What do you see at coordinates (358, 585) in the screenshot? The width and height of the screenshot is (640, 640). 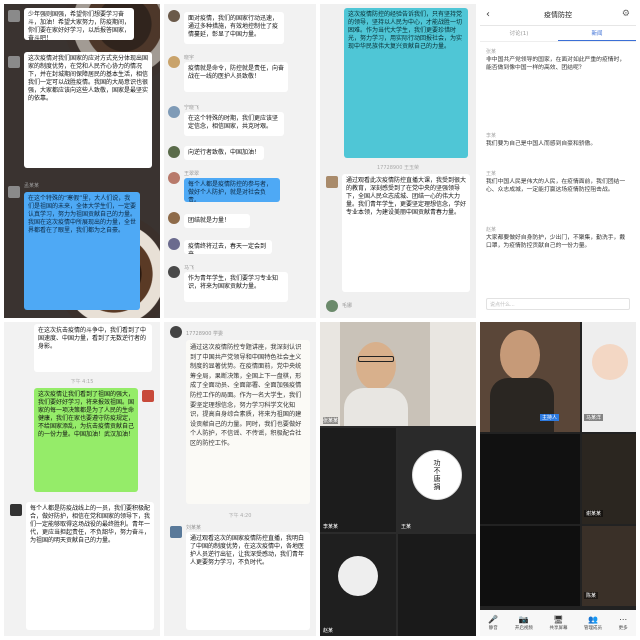 I see `video-tile: 赵某` at bounding box center [358, 585].